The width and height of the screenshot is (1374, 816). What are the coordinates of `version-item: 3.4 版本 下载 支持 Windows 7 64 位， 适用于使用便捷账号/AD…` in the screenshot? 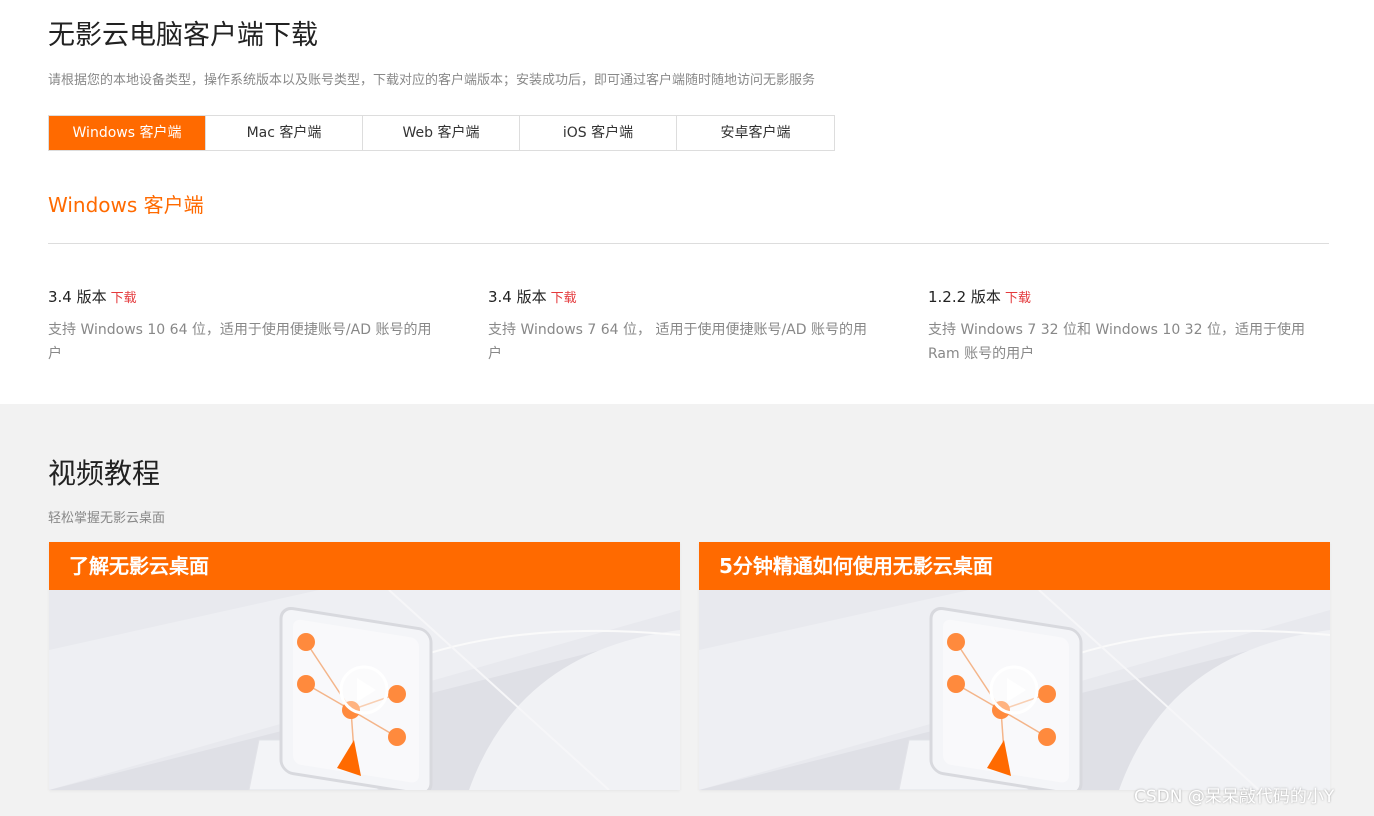 It's located at (683, 326).